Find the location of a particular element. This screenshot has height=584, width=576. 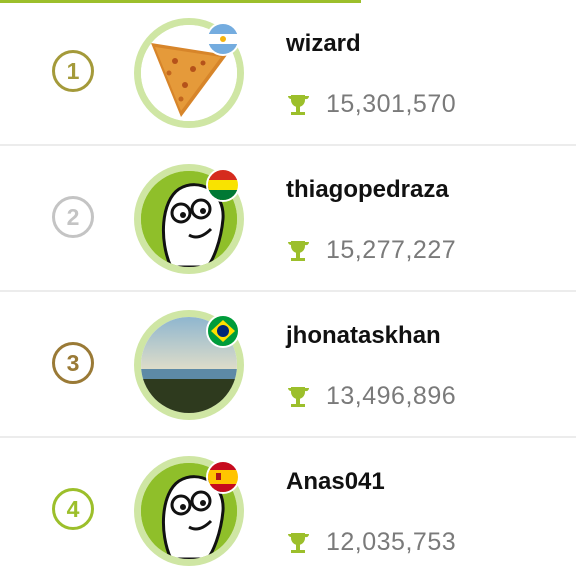

player-score: 15,277,227 is located at coordinates (391, 250).